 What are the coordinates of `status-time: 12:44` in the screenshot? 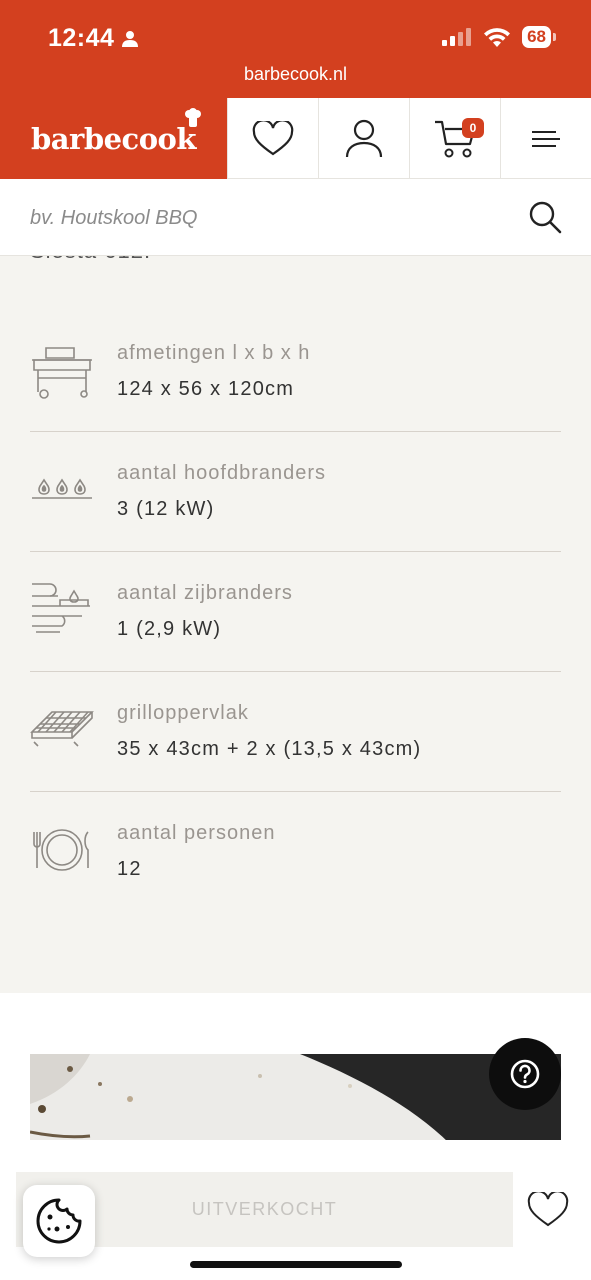 It's located at (93, 38).